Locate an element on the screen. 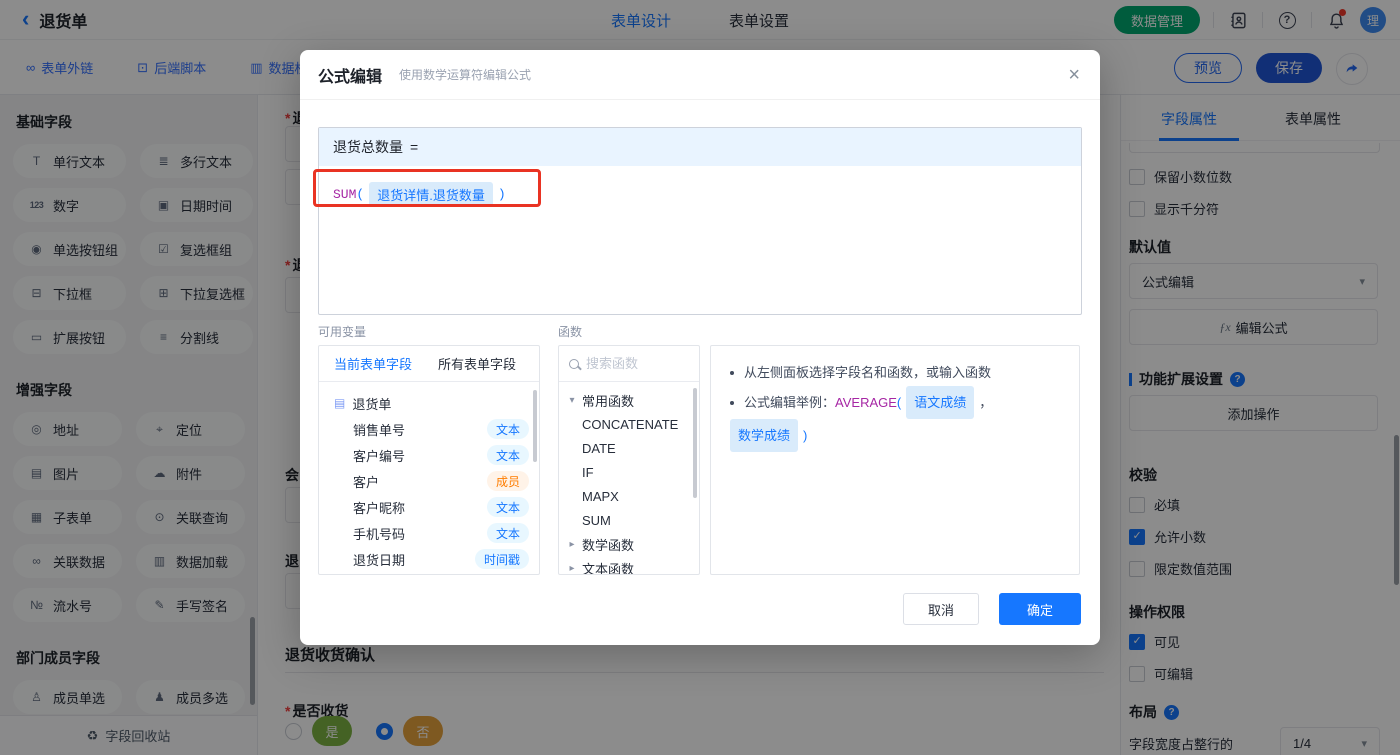 This screenshot has height=755, width=1400. tab-all-form-fields: 所有表单字段 is located at coordinates (477, 363).